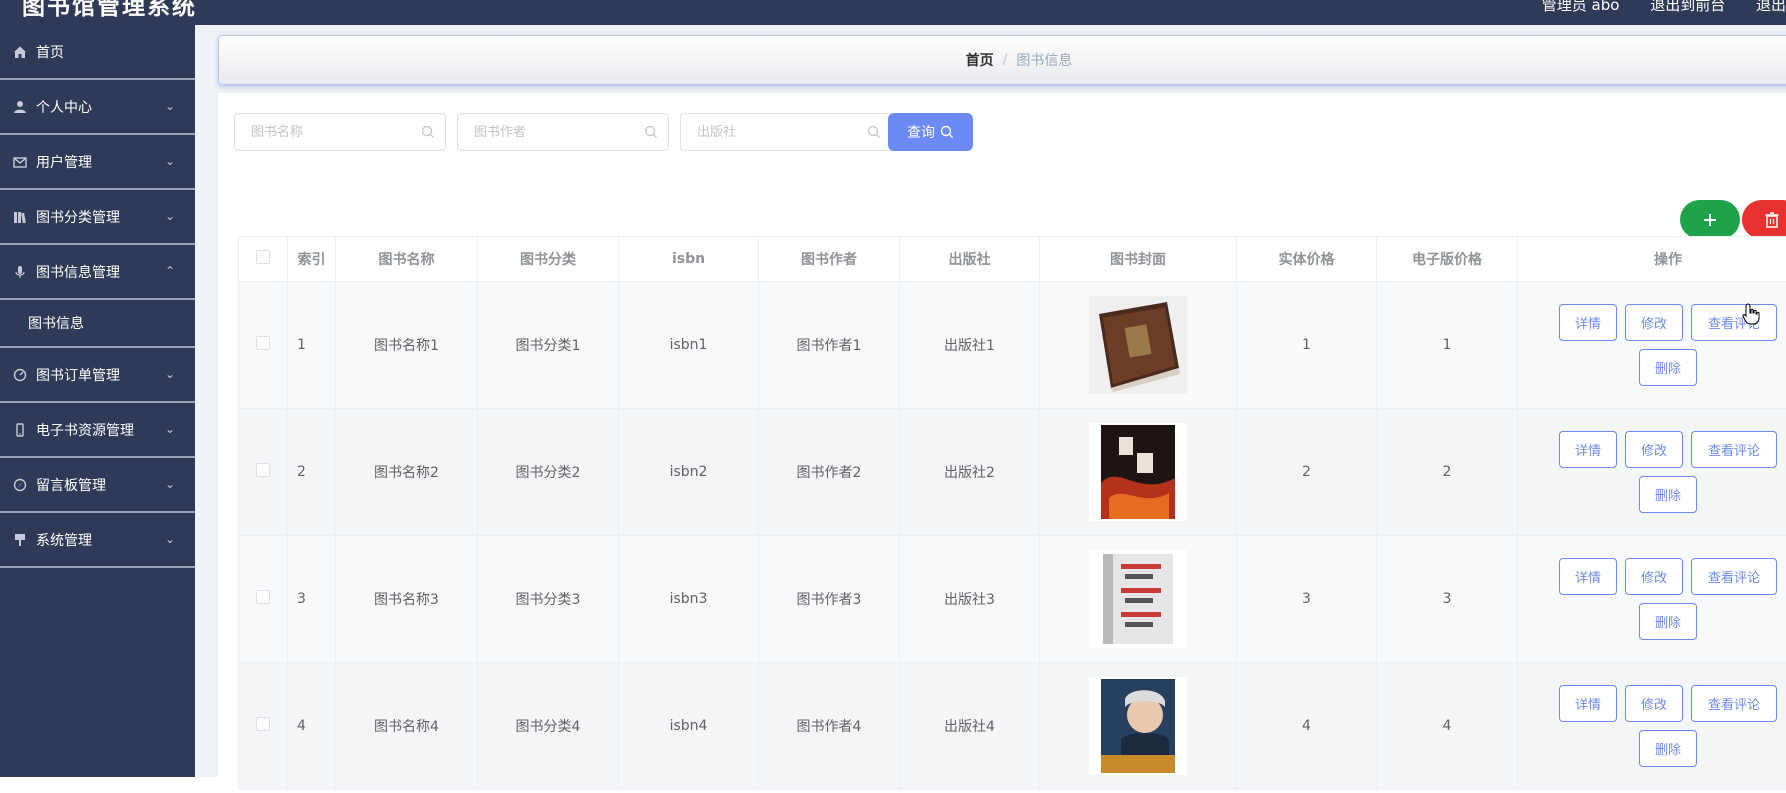  What do you see at coordinates (312, 345) in the screenshot?
I see `cell-index: 1` at bounding box center [312, 345].